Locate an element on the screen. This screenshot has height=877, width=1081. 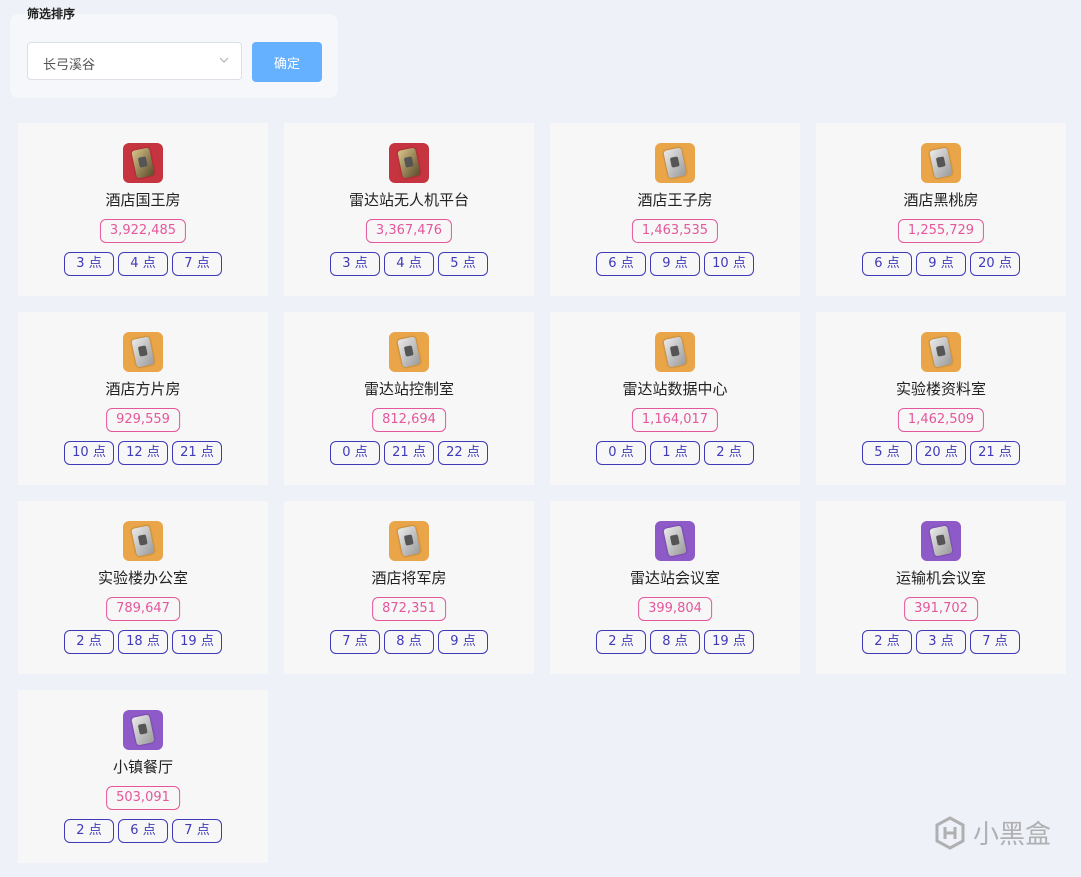
room-value-badge: 789,647 is located at coordinates (143, 609).